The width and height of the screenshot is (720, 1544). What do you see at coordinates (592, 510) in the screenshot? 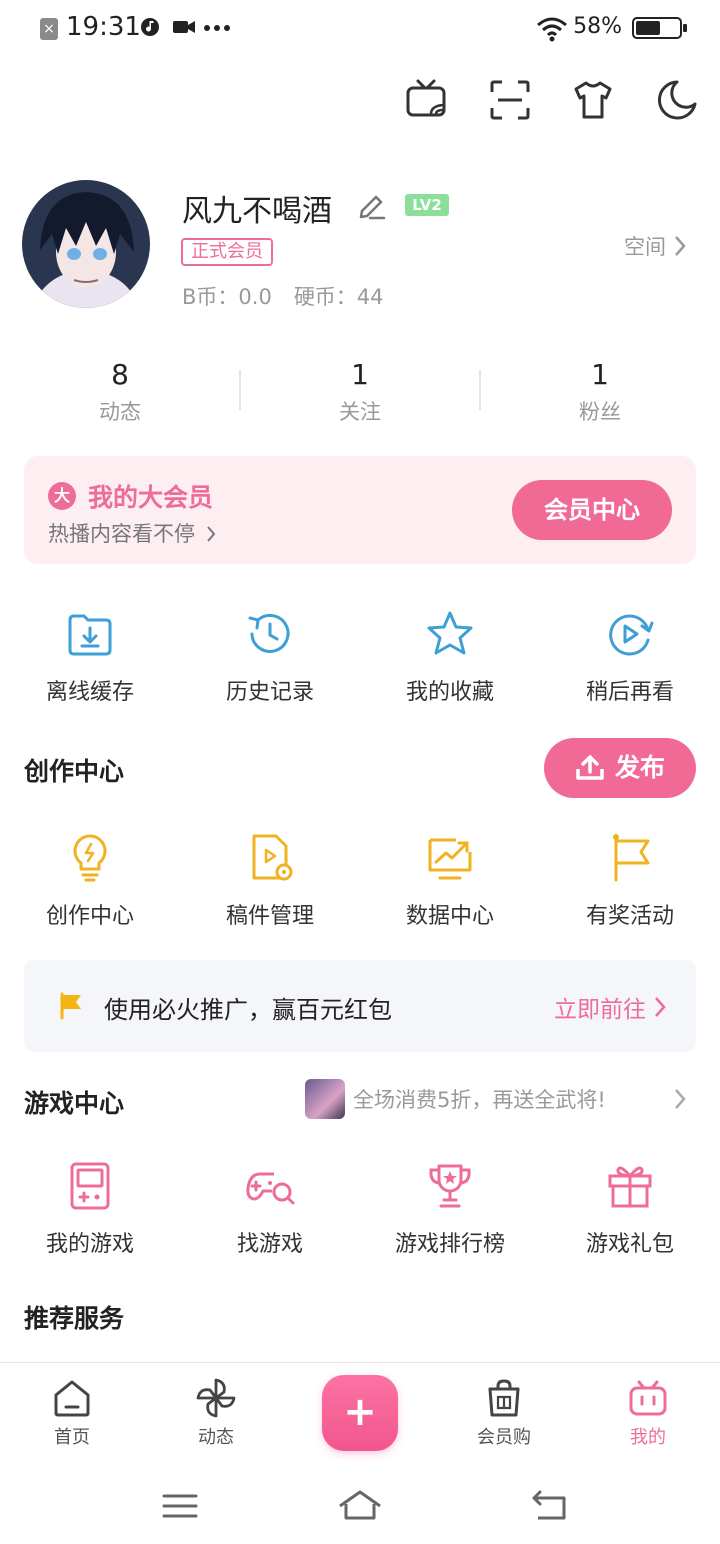
I see `vip-center-button: 会员中心` at bounding box center [592, 510].